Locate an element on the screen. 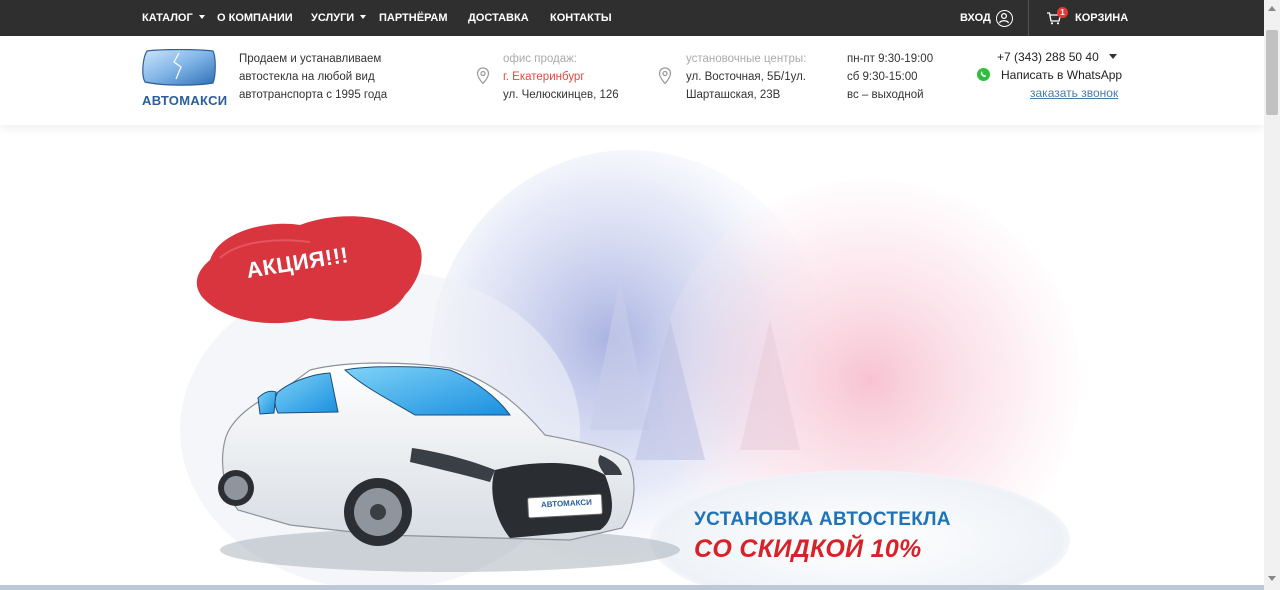  tagline-line: автостекла на любой вид is located at coordinates (307, 77).